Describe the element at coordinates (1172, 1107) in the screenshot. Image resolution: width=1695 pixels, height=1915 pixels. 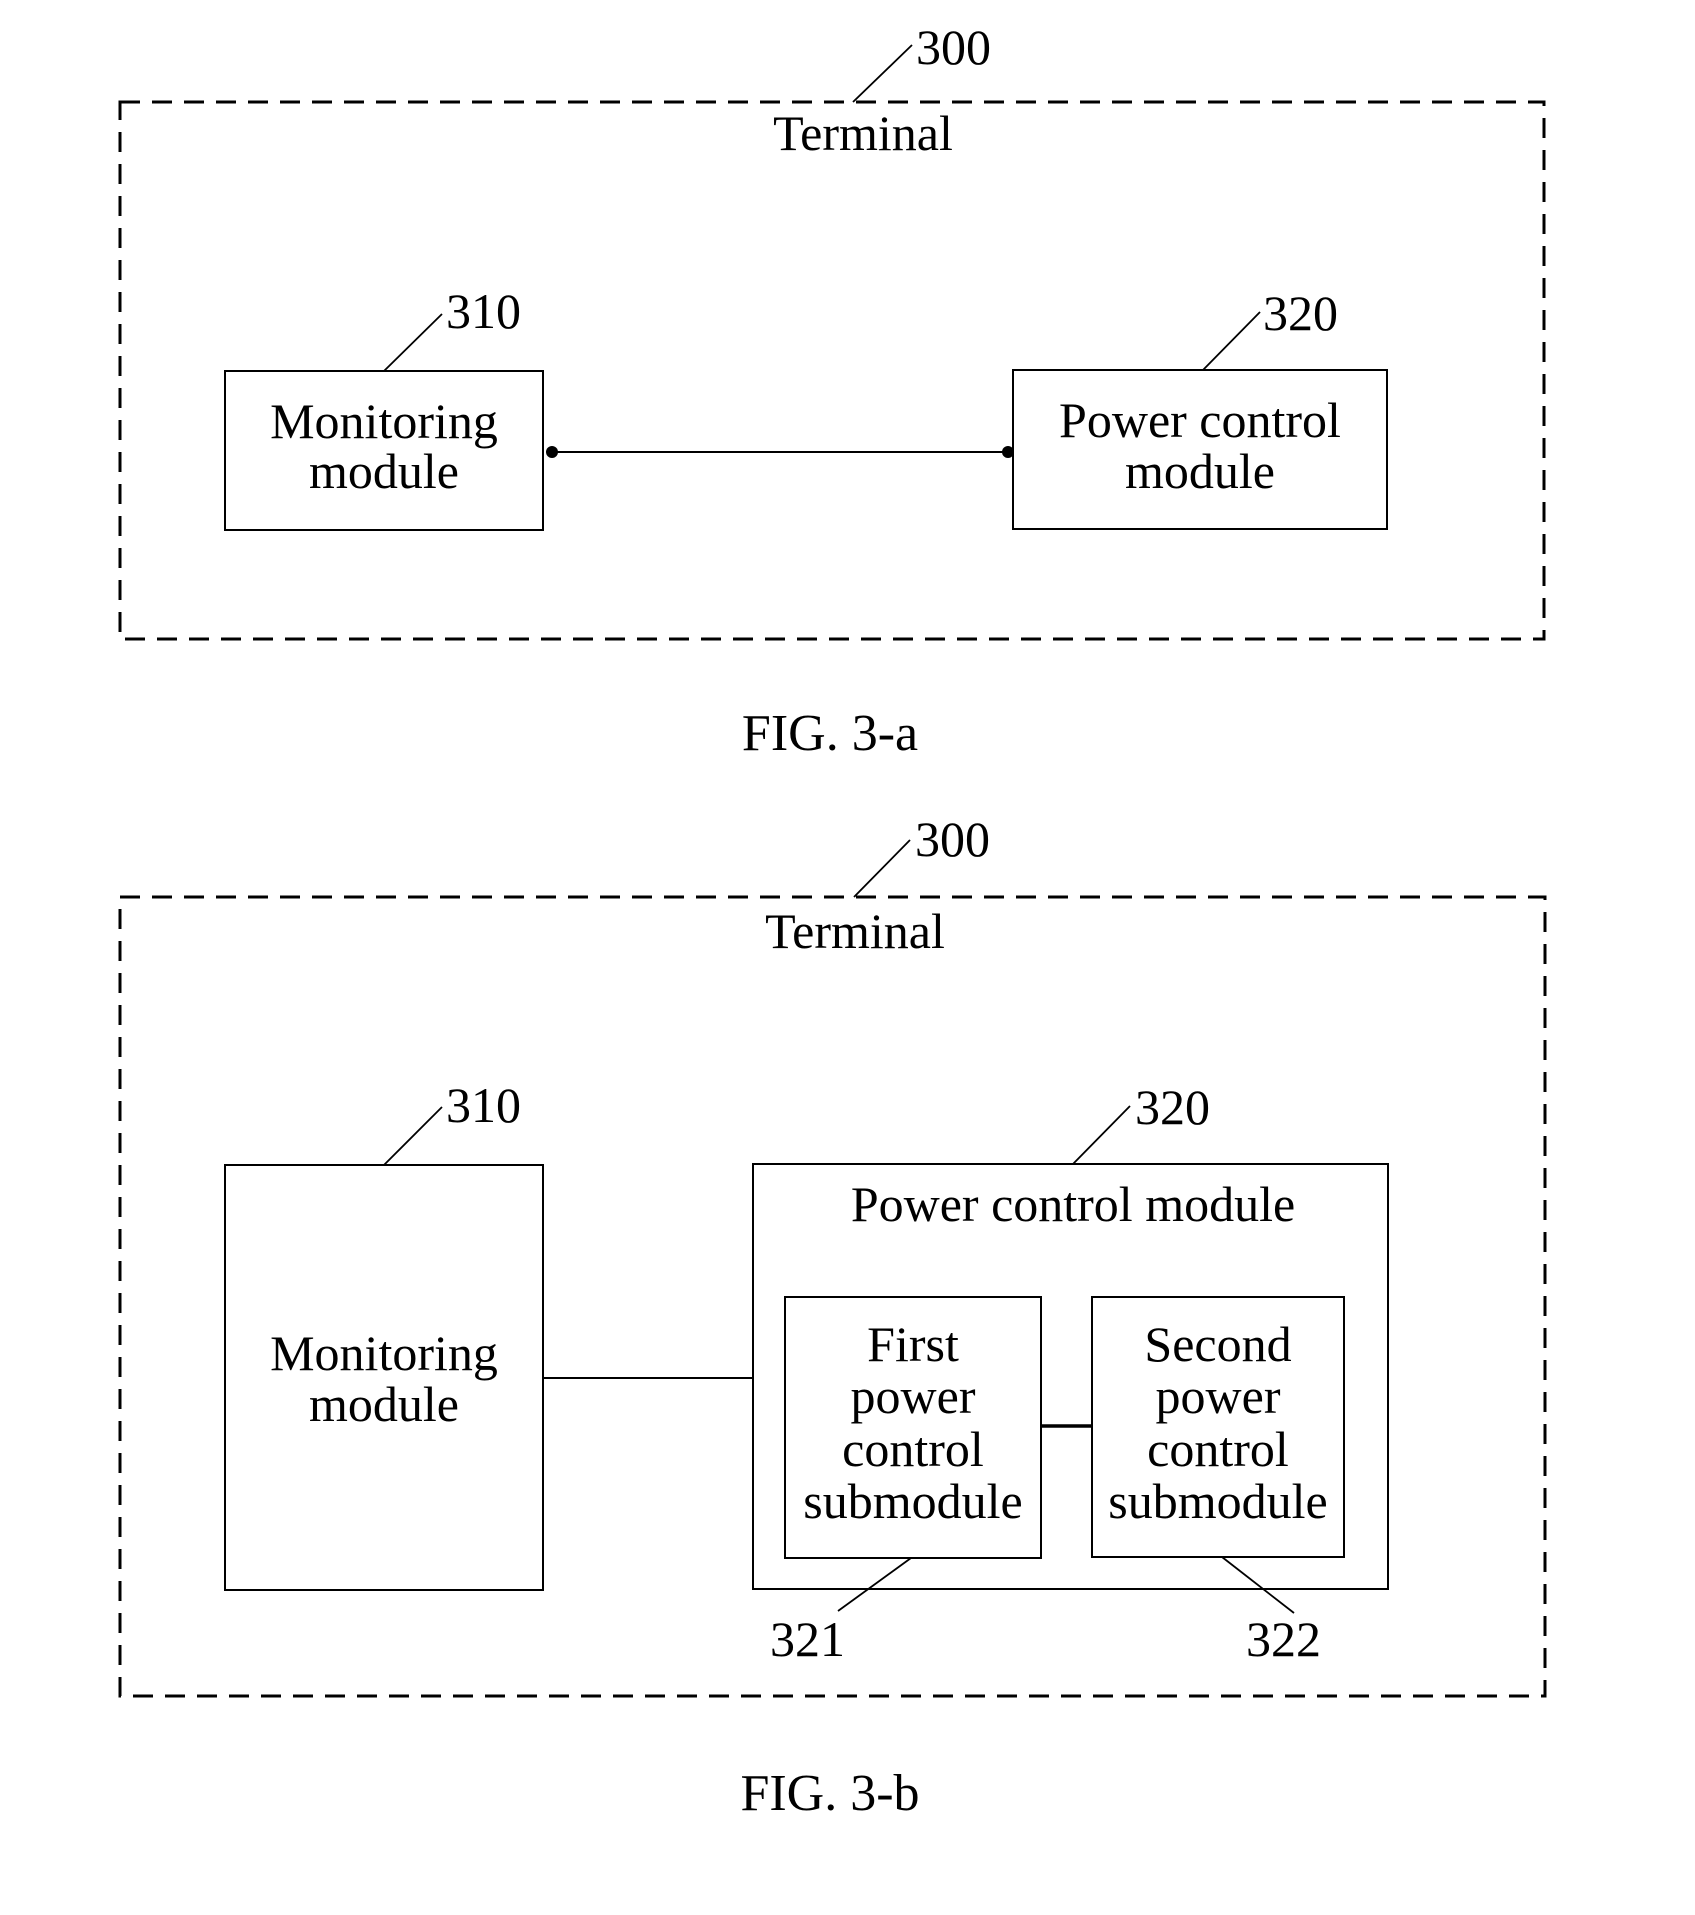
I see `ref-label-320-3b: 320` at that location.